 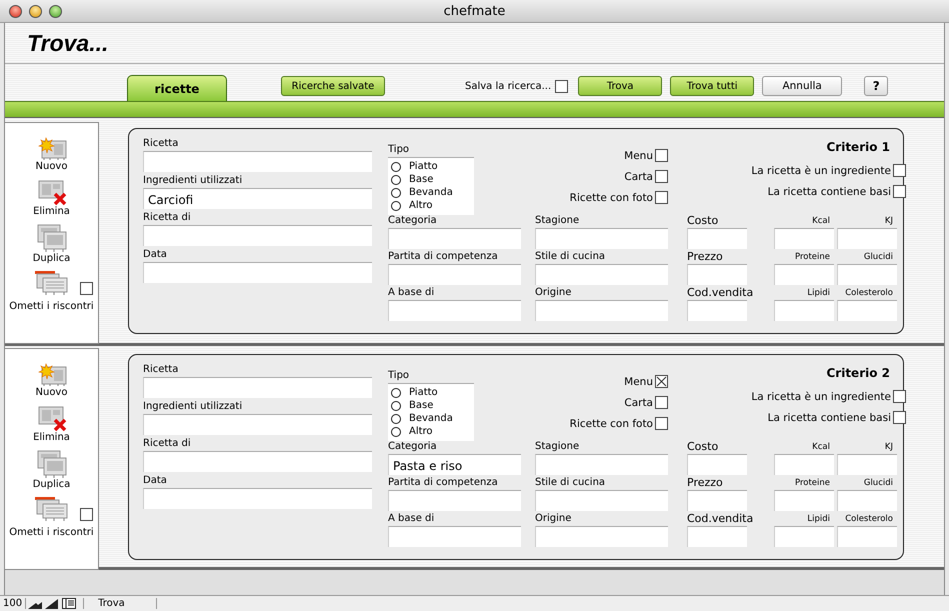 I want to click on checkbox-label: Carta, so click(x=638, y=176).